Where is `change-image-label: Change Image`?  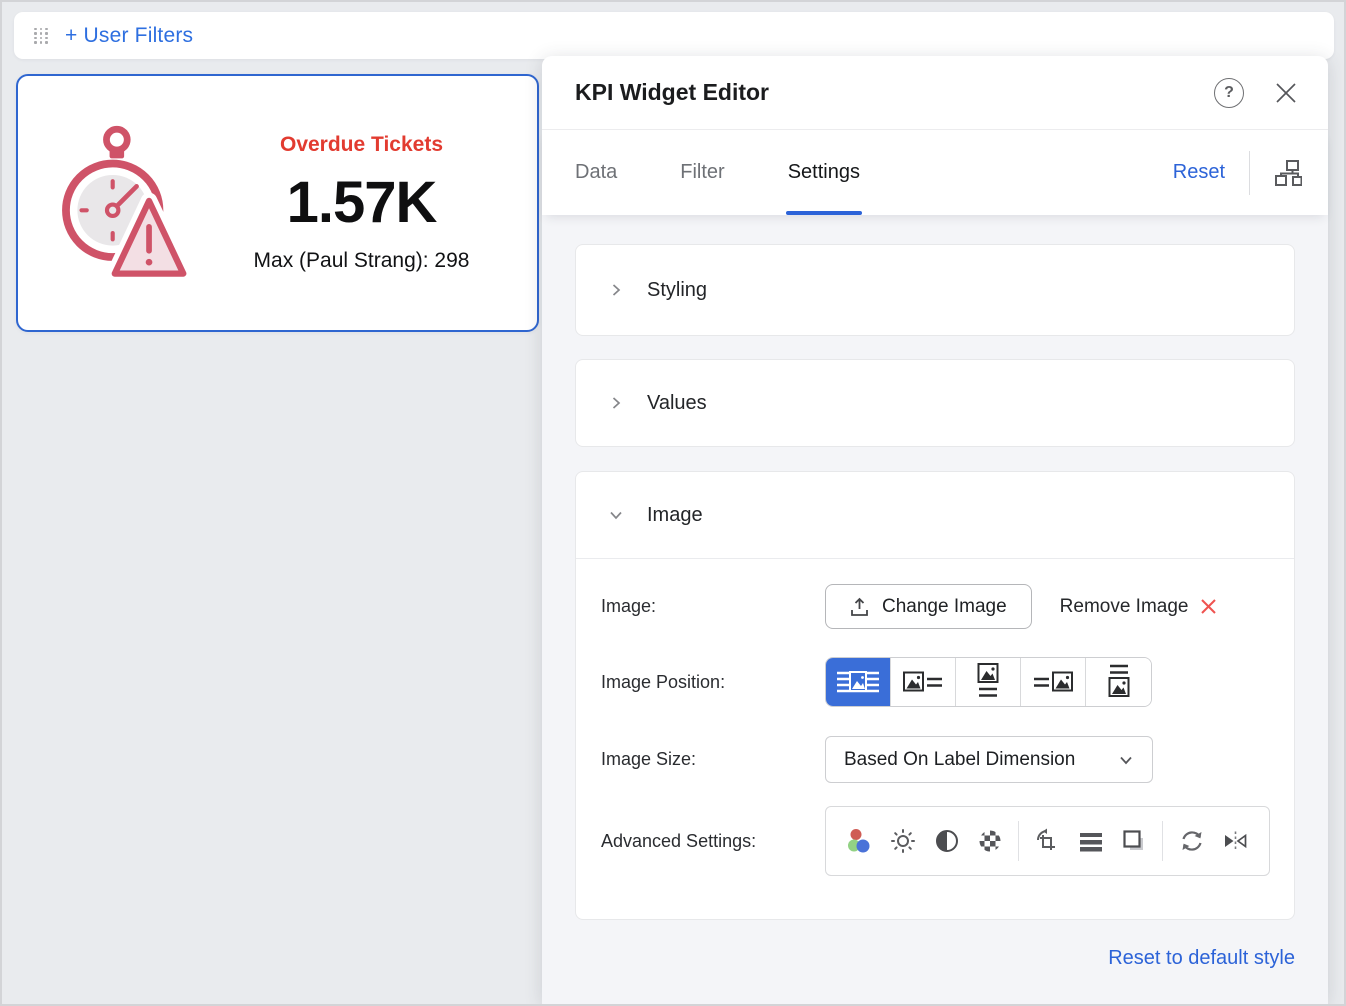
change-image-label: Change Image is located at coordinates (944, 606).